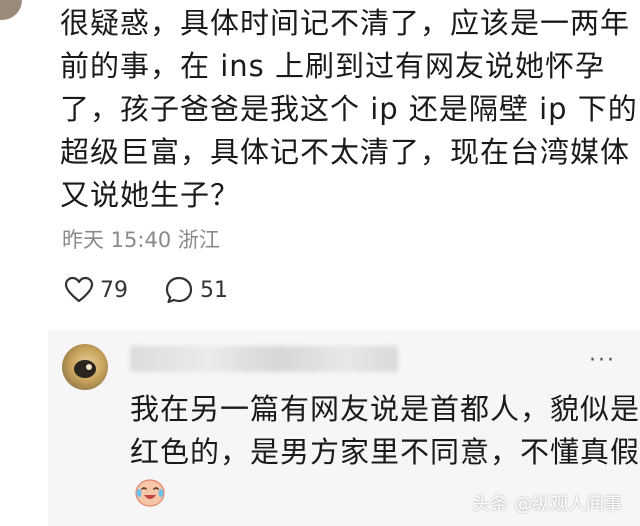 The height and width of the screenshot is (526, 640). I want to click on like-button: 79, so click(96, 290).